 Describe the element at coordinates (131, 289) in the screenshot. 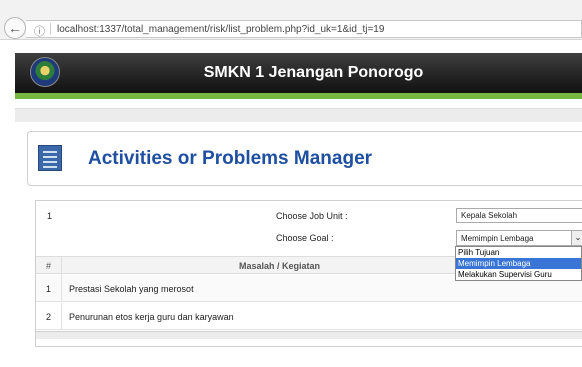

I see `row-activity-text: Prestasi Sekolah yang merosot` at that location.